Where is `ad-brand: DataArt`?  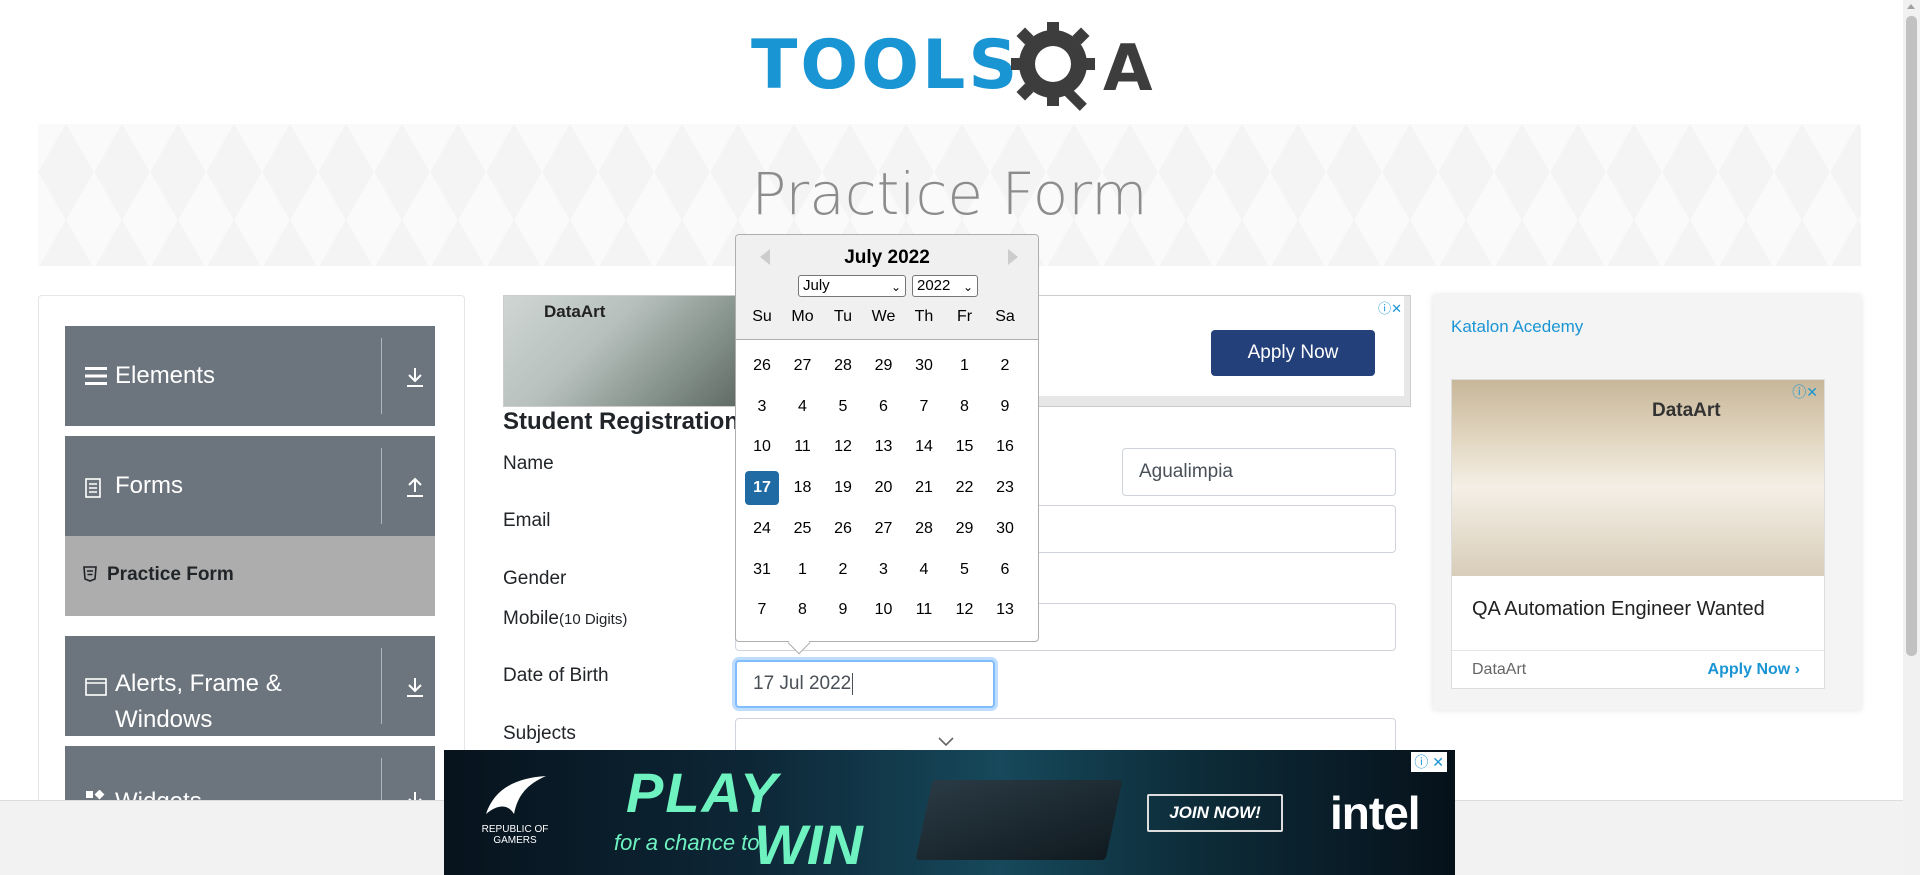
ad-brand: DataArt is located at coordinates (575, 311).